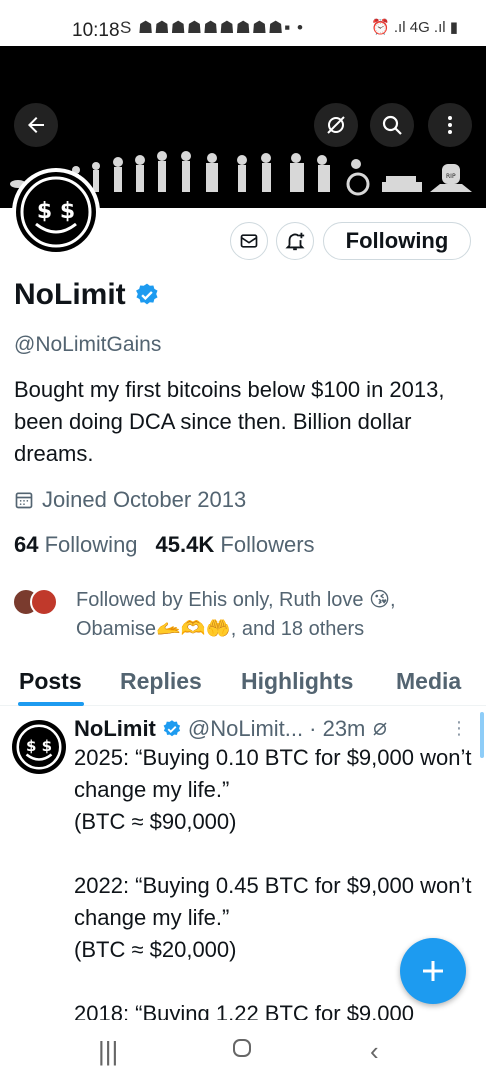  Describe the element at coordinates (24, 500) in the screenshot. I see `calendar-icon` at that location.